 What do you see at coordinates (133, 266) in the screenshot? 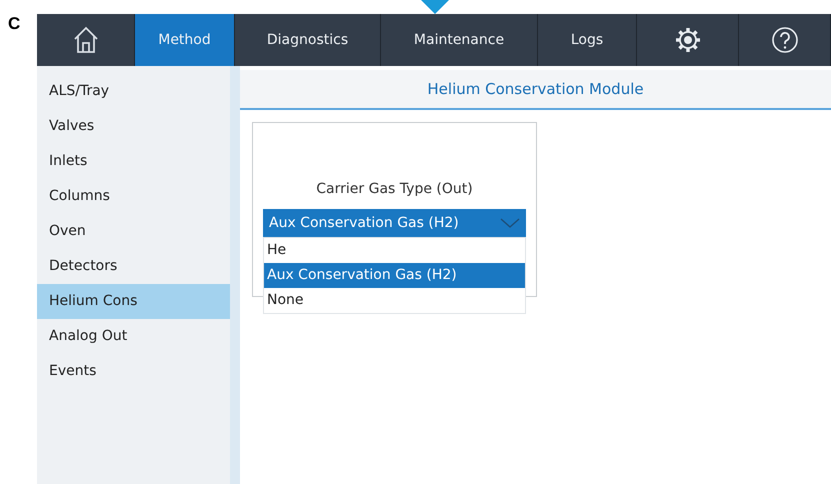
I see `sidebar-item: Detectors` at bounding box center [133, 266].